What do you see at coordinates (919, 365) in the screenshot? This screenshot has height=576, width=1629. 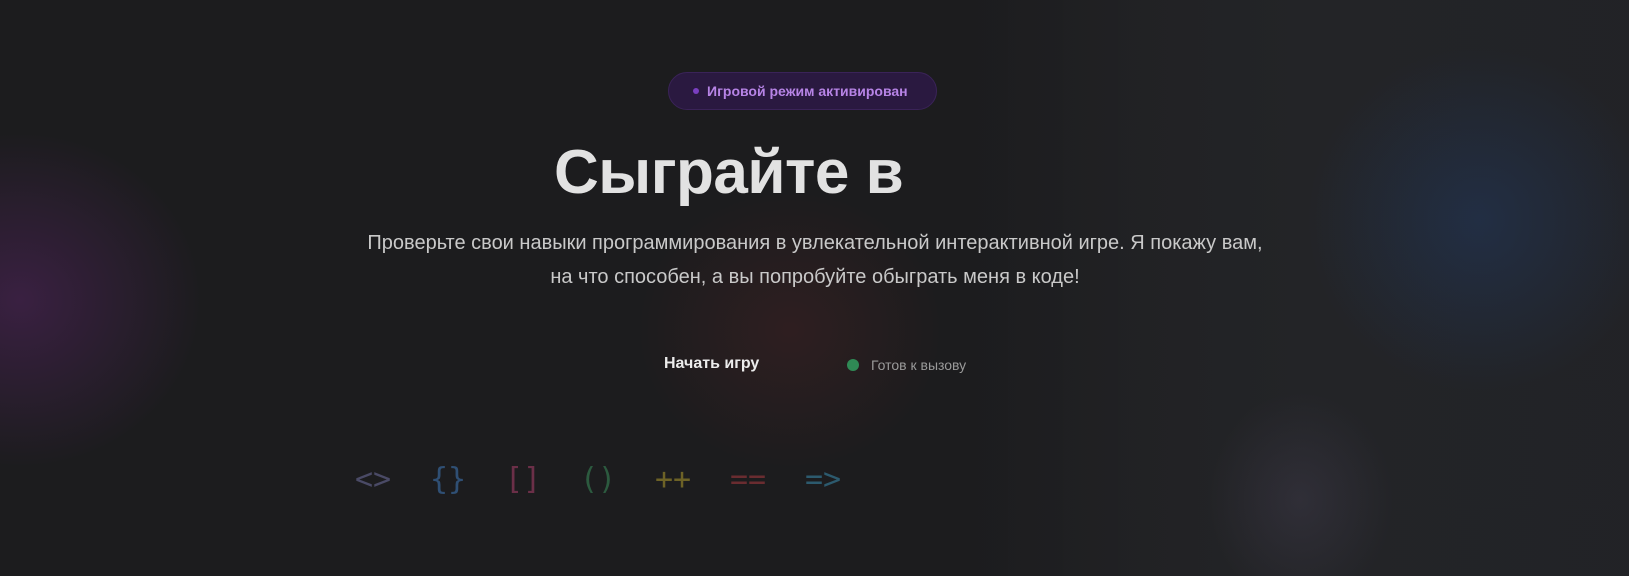 I see `status-text: Готов к вызову` at bounding box center [919, 365].